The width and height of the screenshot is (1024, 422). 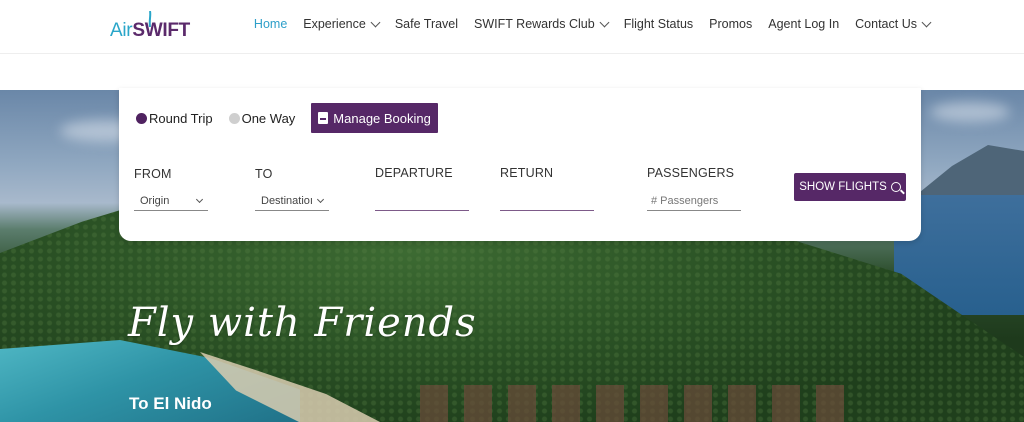 What do you see at coordinates (640, 403) in the screenshot?
I see `resort-roofs` at bounding box center [640, 403].